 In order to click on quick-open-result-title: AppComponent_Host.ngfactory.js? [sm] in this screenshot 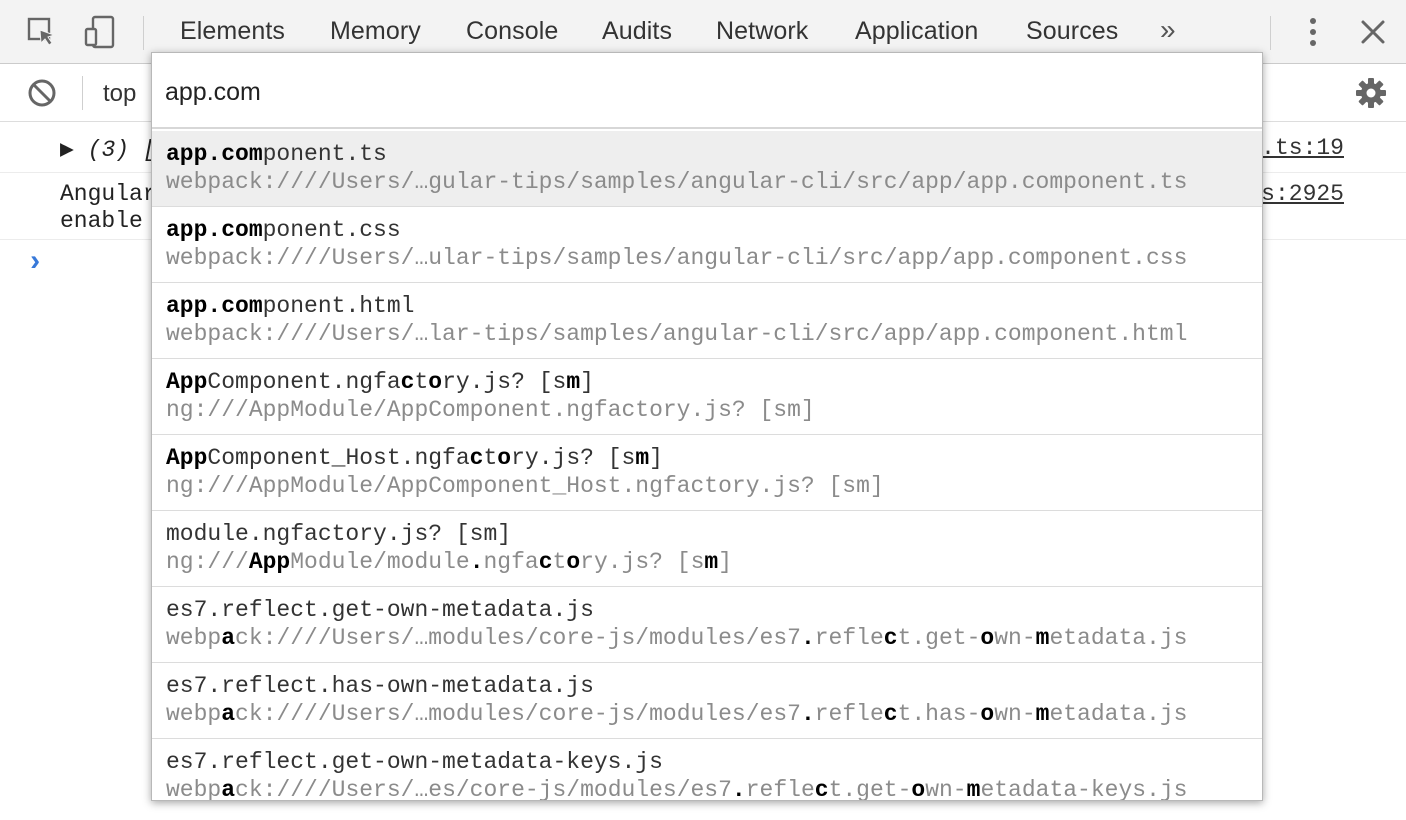, I will do `click(414, 458)`.